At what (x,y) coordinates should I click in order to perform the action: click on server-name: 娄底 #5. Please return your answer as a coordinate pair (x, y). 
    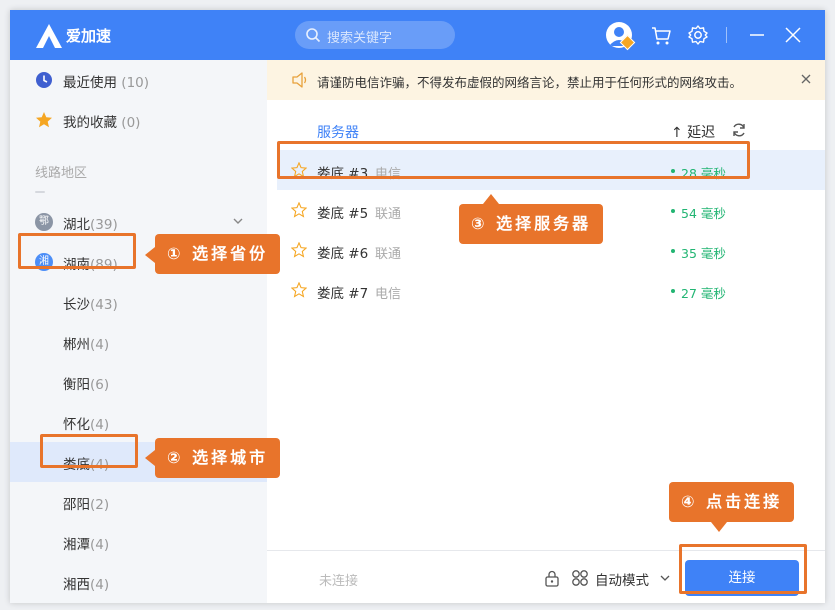
    Looking at the image, I should click on (343, 214).